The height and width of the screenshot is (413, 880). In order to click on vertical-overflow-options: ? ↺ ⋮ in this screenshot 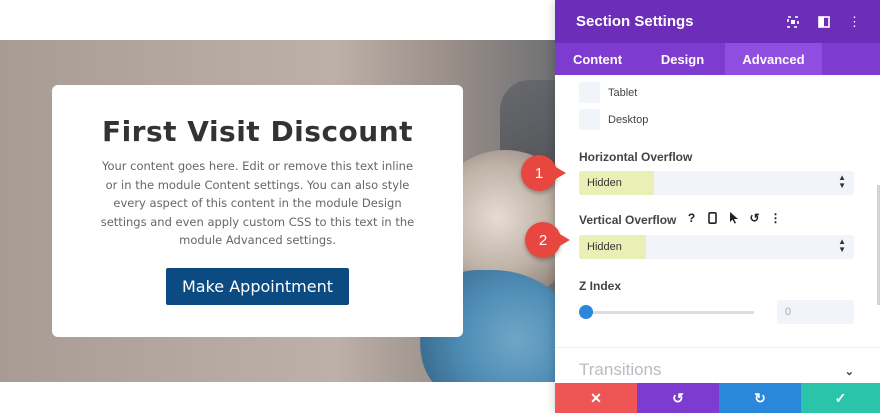, I will do `click(733, 218)`.